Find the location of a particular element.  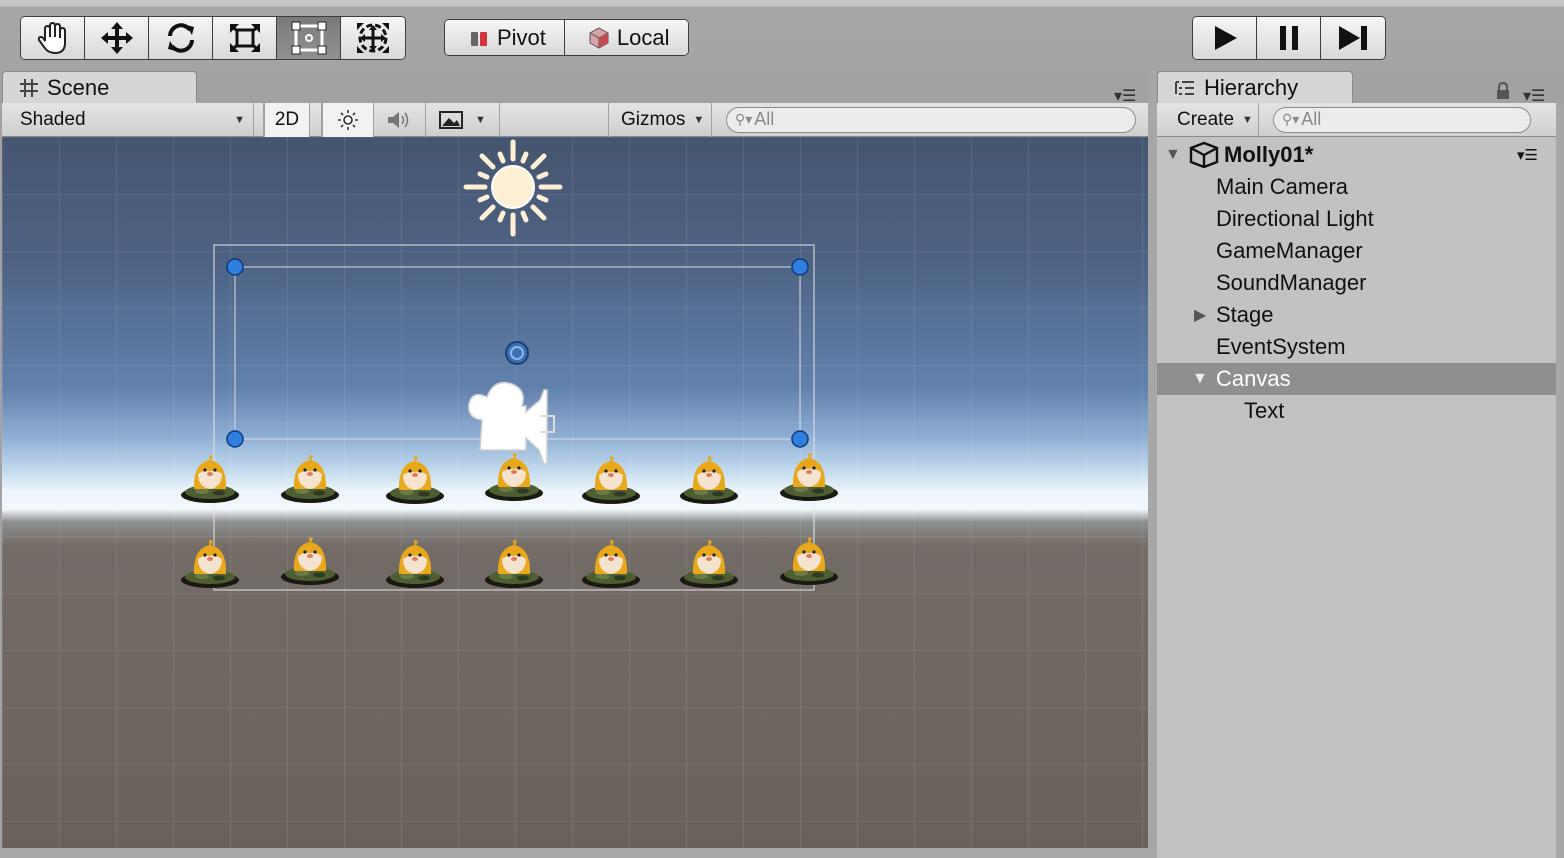

local-cube-icon is located at coordinates (599, 37).